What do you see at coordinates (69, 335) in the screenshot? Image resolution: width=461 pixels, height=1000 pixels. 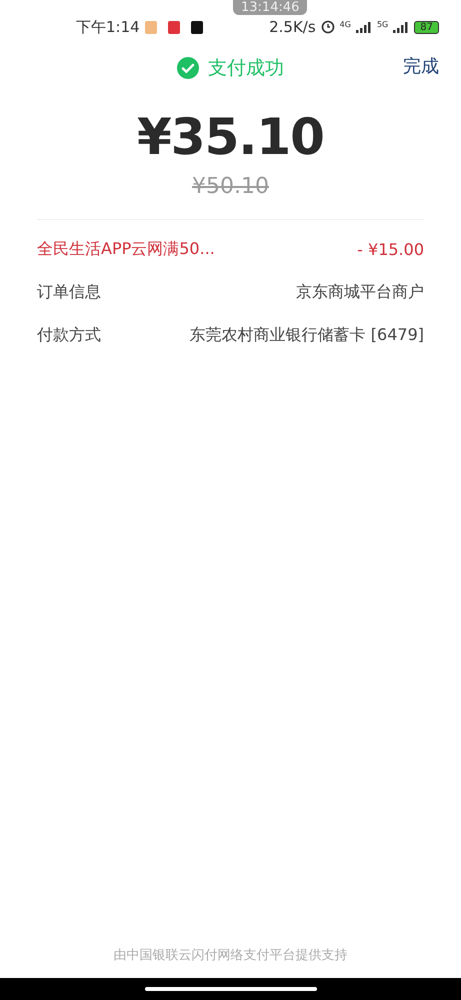 I see `detail-label: 付款方式` at bounding box center [69, 335].